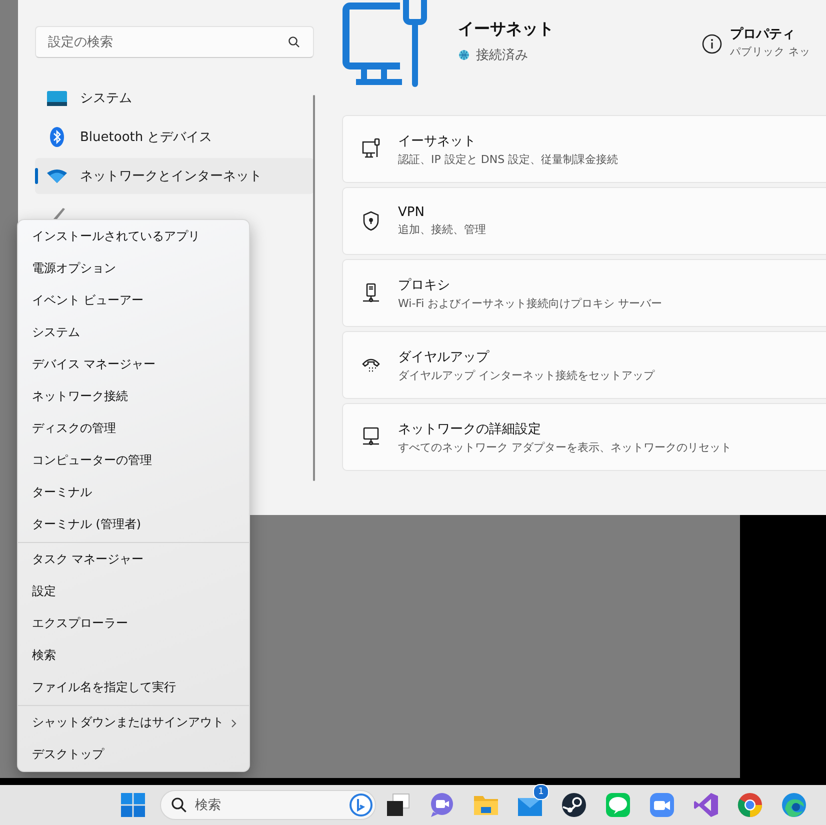 The height and width of the screenshot is (825, 826). I want to click on connection-title: イーサネット, so click(506, 29).